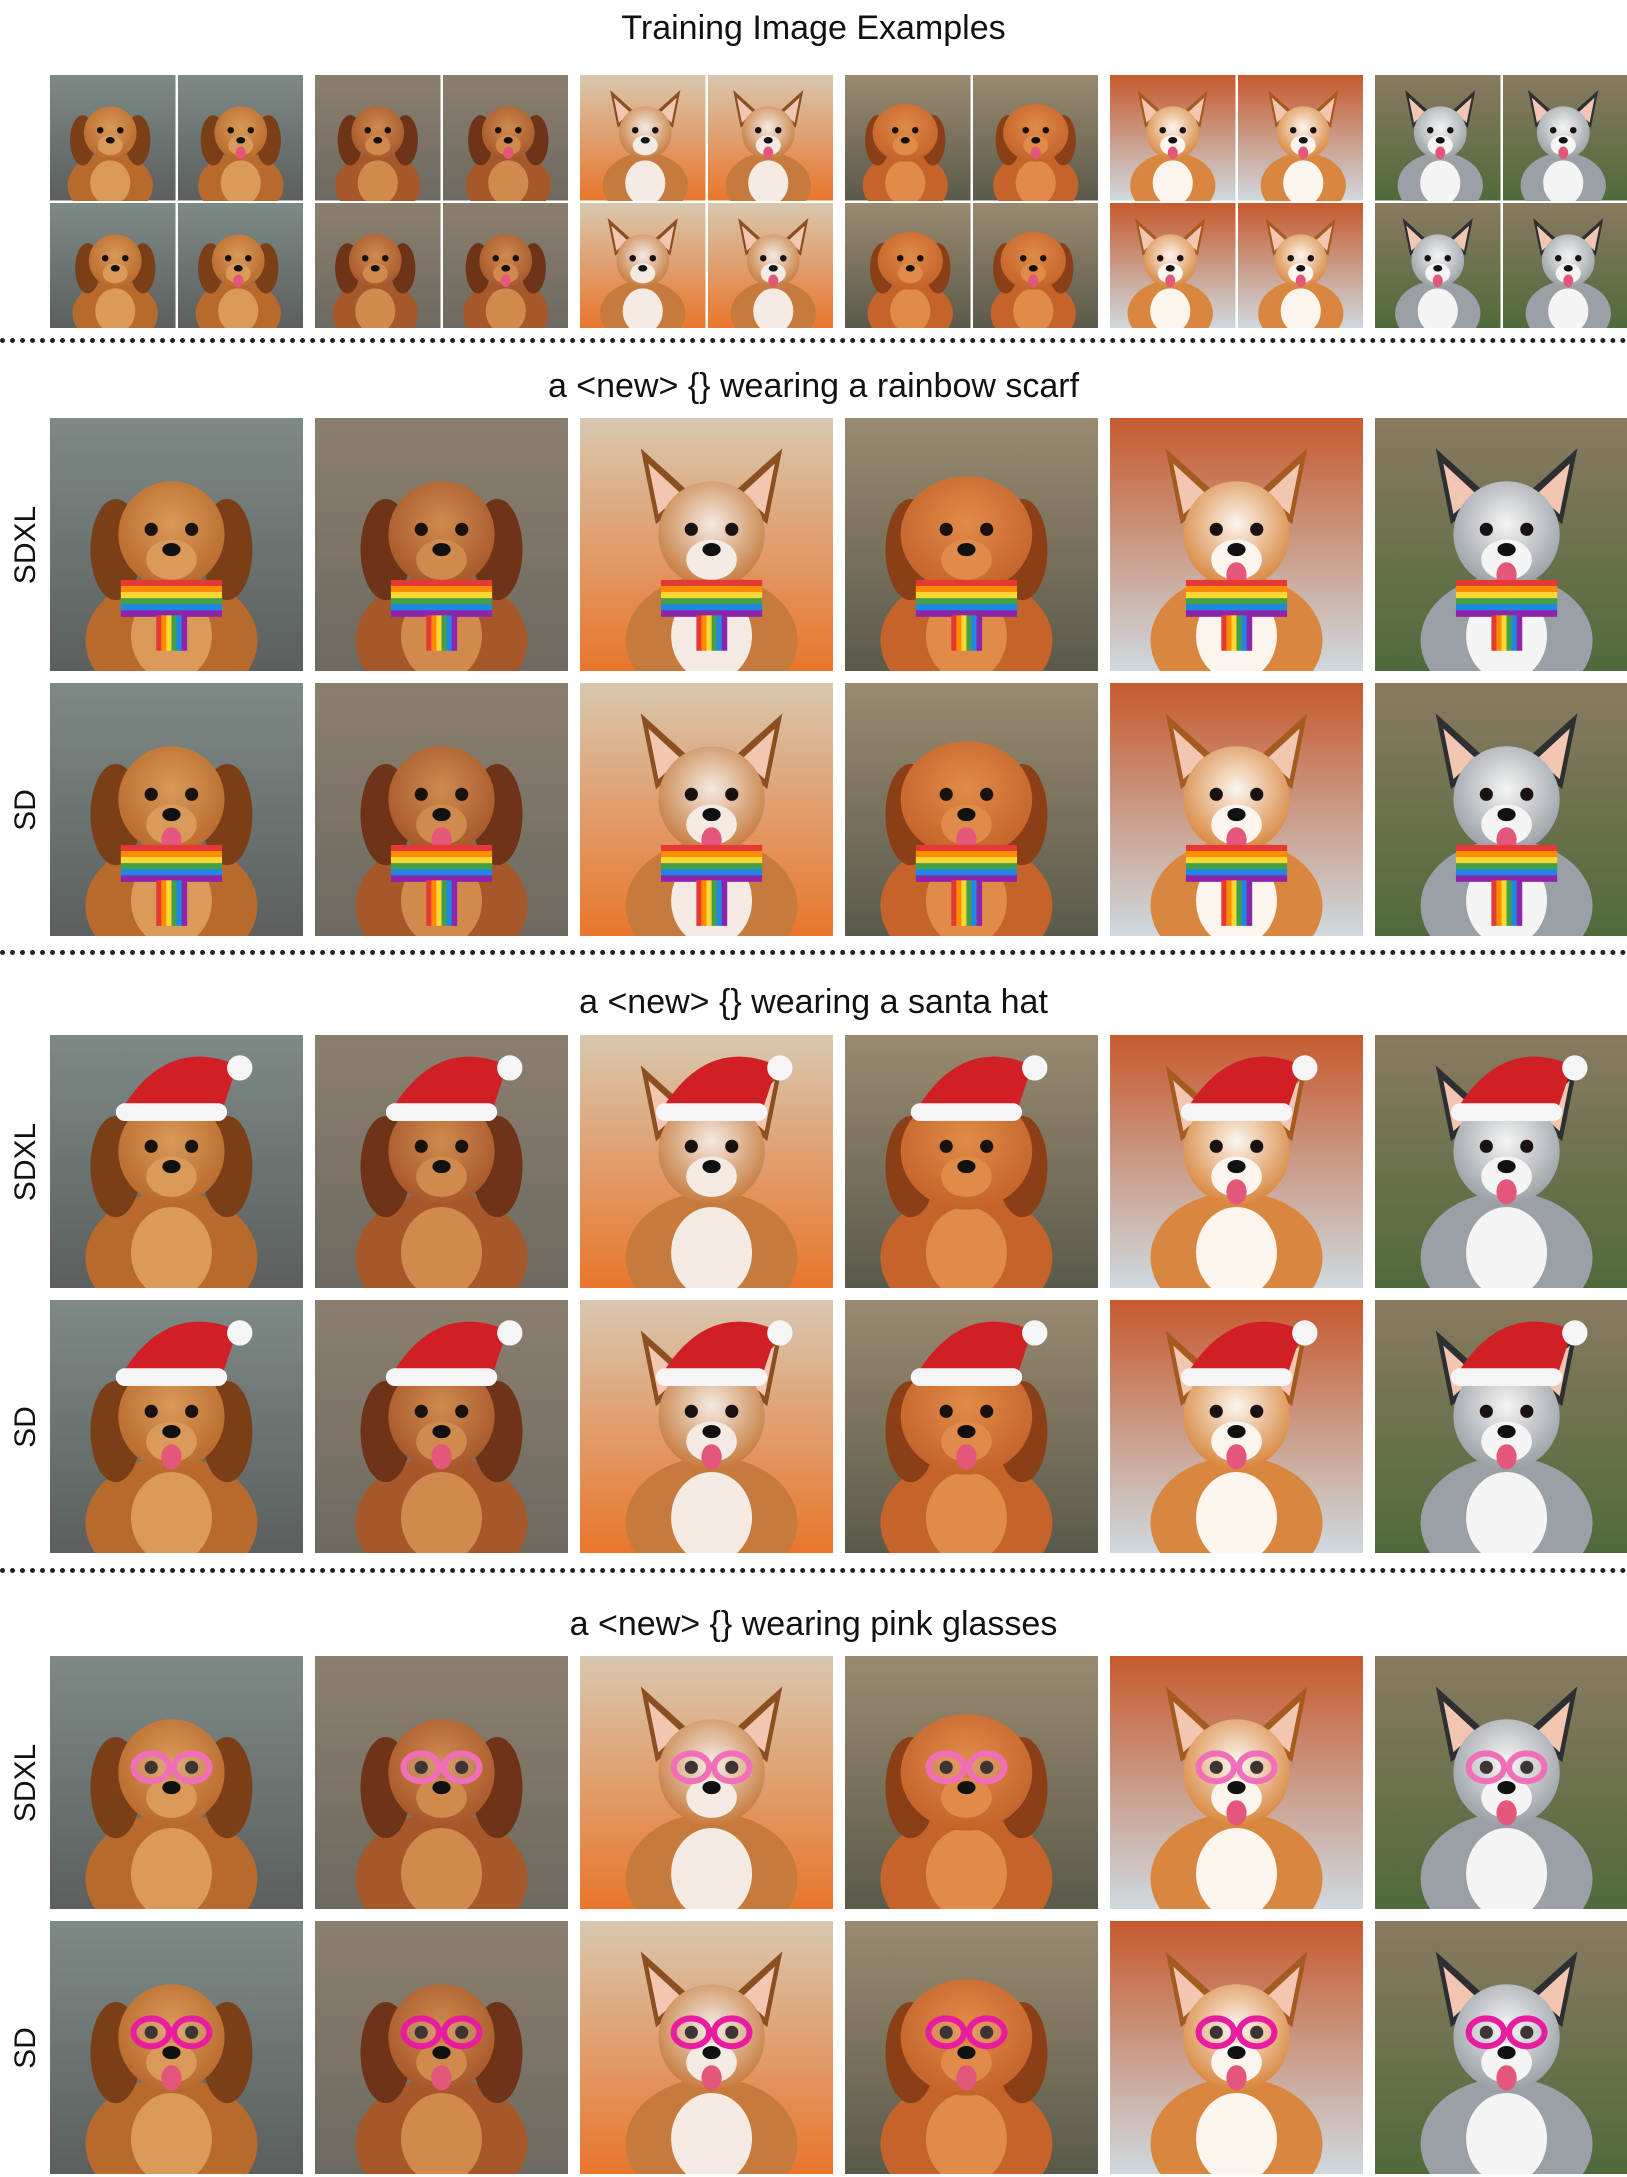 This screenshot has width=1627, height=2177. I want to click on generated-image-glasses-sd-shiba, so click(1236, 2047).